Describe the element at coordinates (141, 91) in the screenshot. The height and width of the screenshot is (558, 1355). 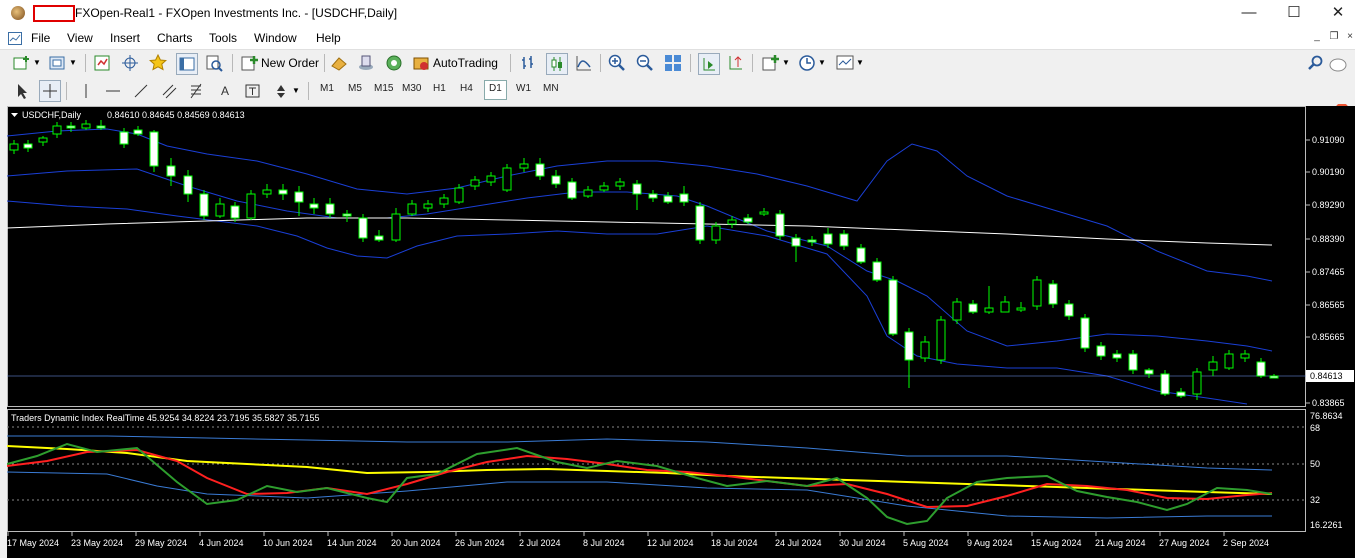
I see `trendline-icon` at that location.